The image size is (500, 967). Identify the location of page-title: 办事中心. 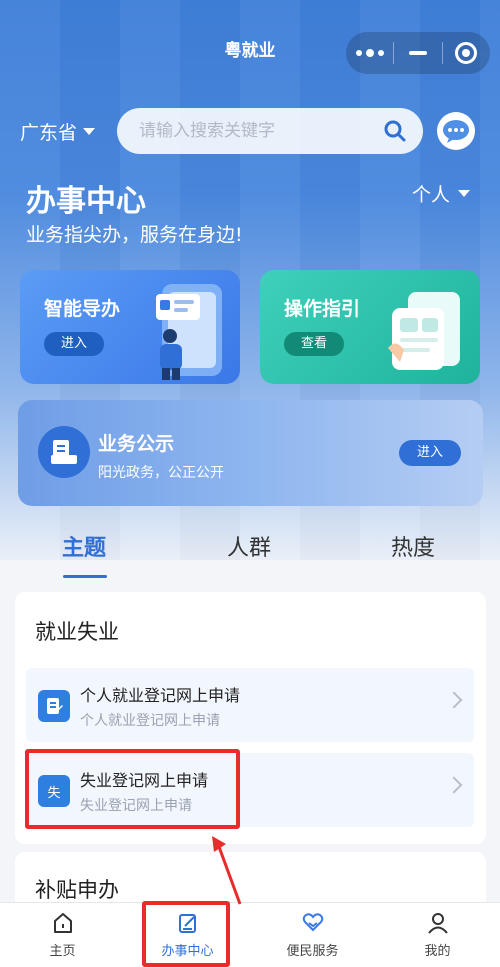
(86, 201).